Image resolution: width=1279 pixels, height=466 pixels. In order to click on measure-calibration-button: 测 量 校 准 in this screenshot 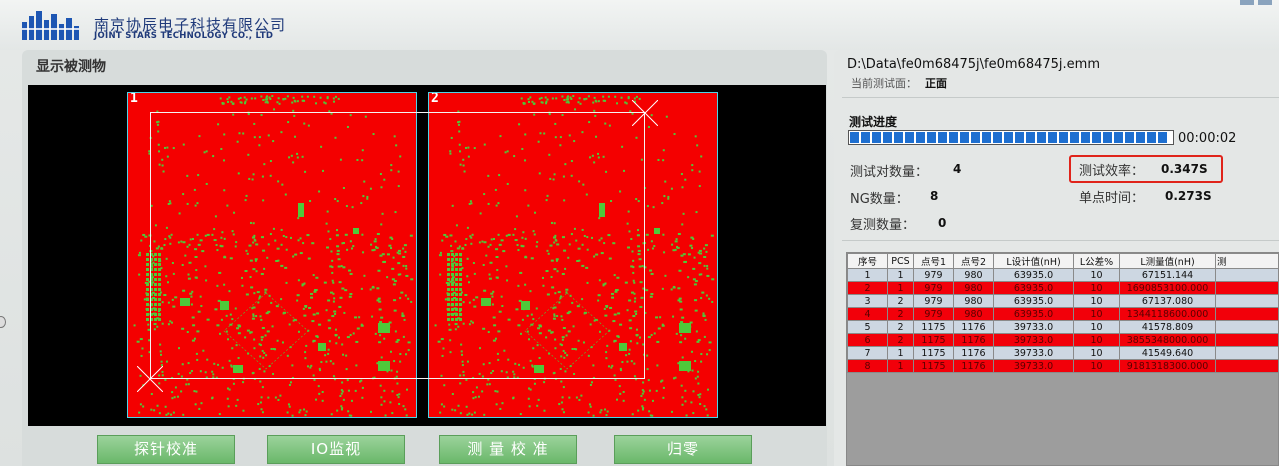, I will do `click(508, 449)`.